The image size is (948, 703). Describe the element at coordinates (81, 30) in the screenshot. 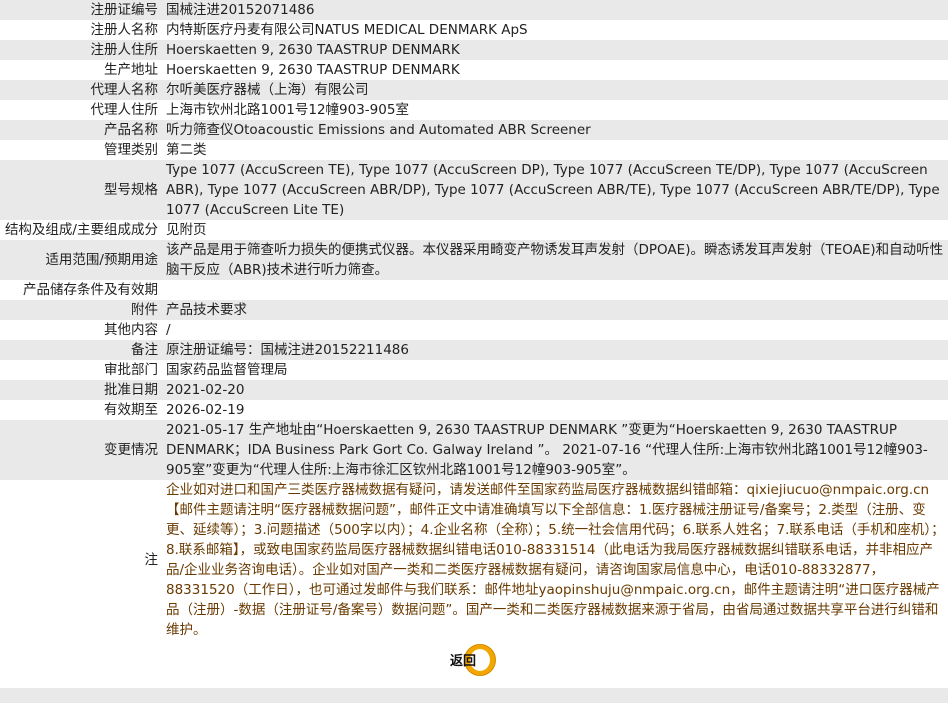

I see `field-label: 注册人名称` at that location.